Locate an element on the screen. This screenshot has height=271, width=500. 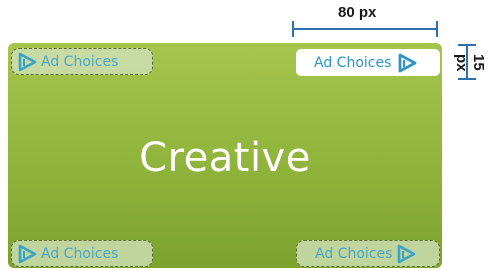
height-dimension-label: 15 px is located at coordinates (470, 63).